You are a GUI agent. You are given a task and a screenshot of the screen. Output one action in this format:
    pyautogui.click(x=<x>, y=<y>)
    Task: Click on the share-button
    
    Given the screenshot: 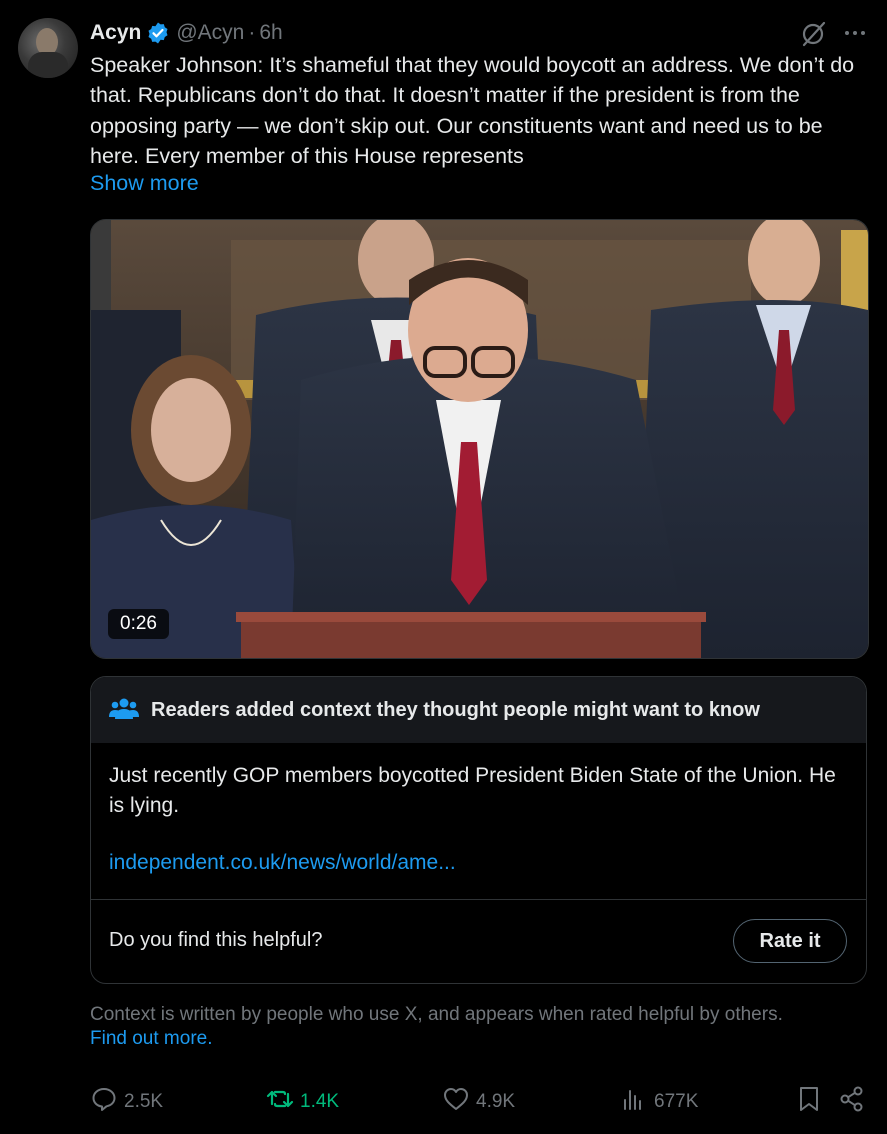 What is the action you would take?
    pyautogui.click(x=855, y=1102)
    